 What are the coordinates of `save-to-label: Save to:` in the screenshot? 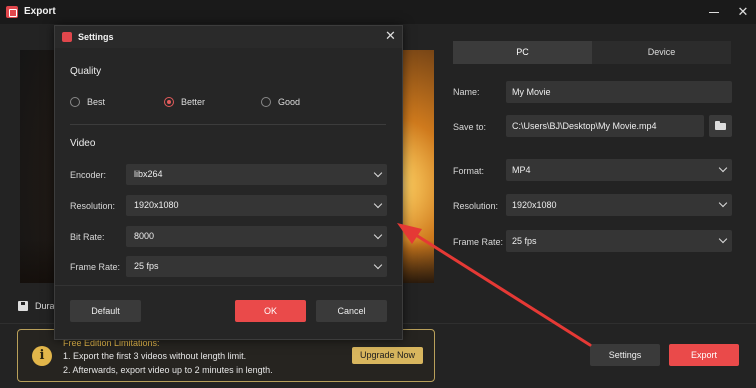 It's located at (470, 127).